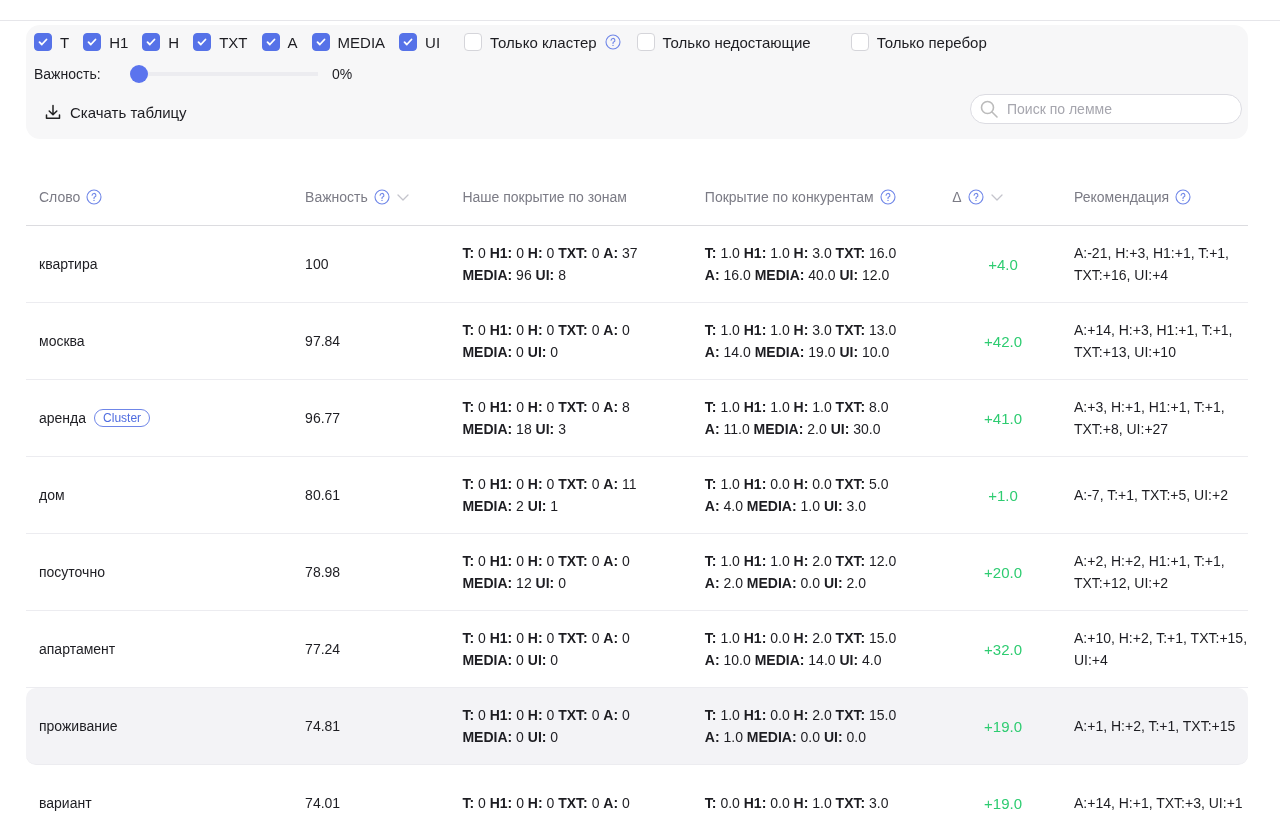  I want to click on checkbox-label: TXT, so click(233, 42).